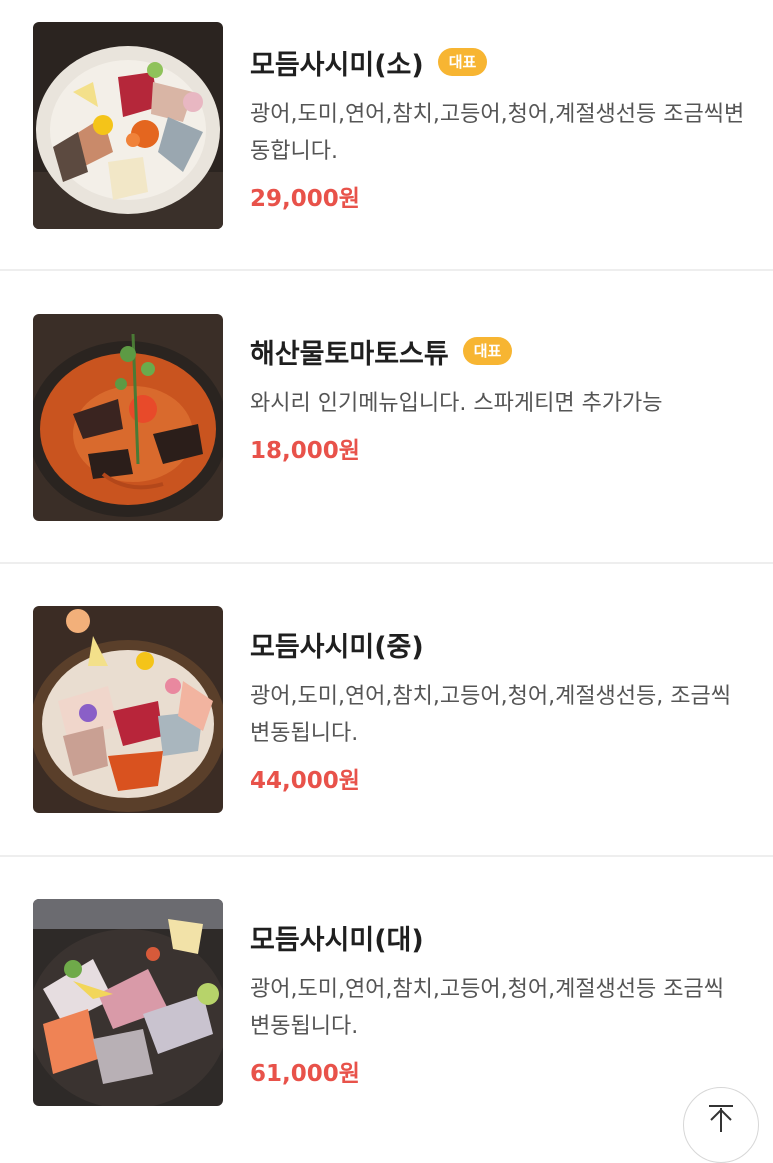 This screenshot has height=1163, width=773. Describe the element at coordinates (337, 62) in the screenshot. I see `menu-item-name: 모듬사시미(소)` at that location.